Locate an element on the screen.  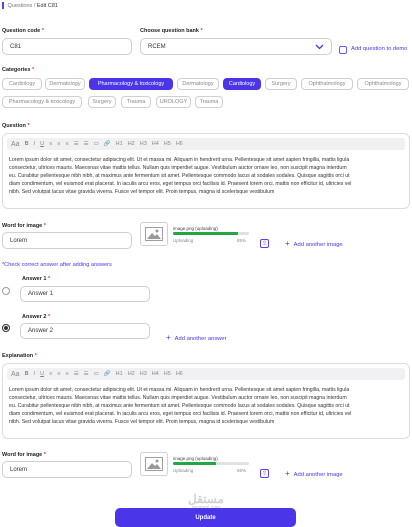
answer-label: Answer 1 * is located at coordinates (36, 279).